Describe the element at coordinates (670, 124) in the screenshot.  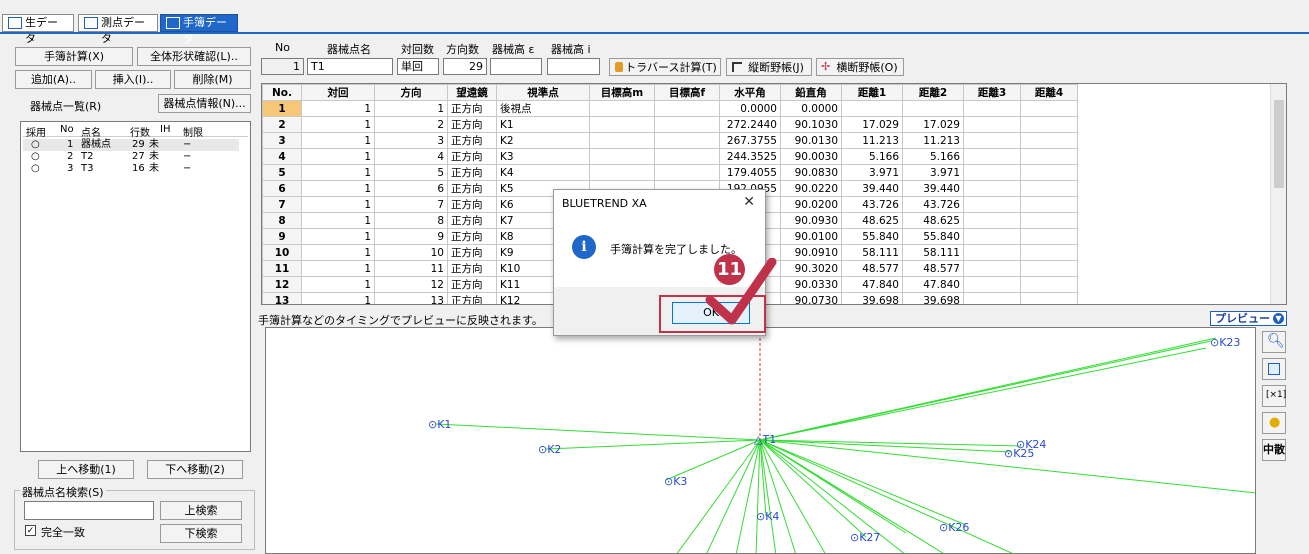
I see `table-row: 2 1 2 正方向 K1 272.2440 90.1030 17.029 17.029` at that location.